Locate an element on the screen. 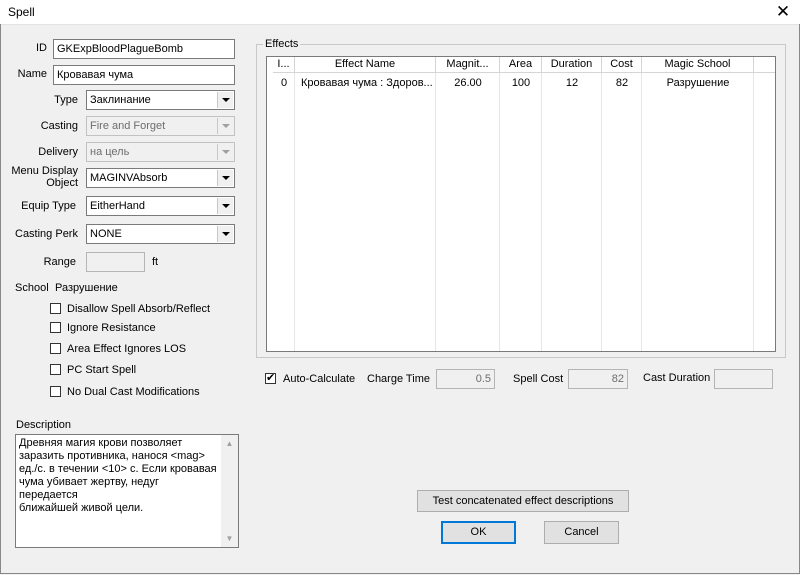 The height and width of the screenshot is (575, 800). casting-select-value: Fire and Forget is located at coordinates (128, 126).